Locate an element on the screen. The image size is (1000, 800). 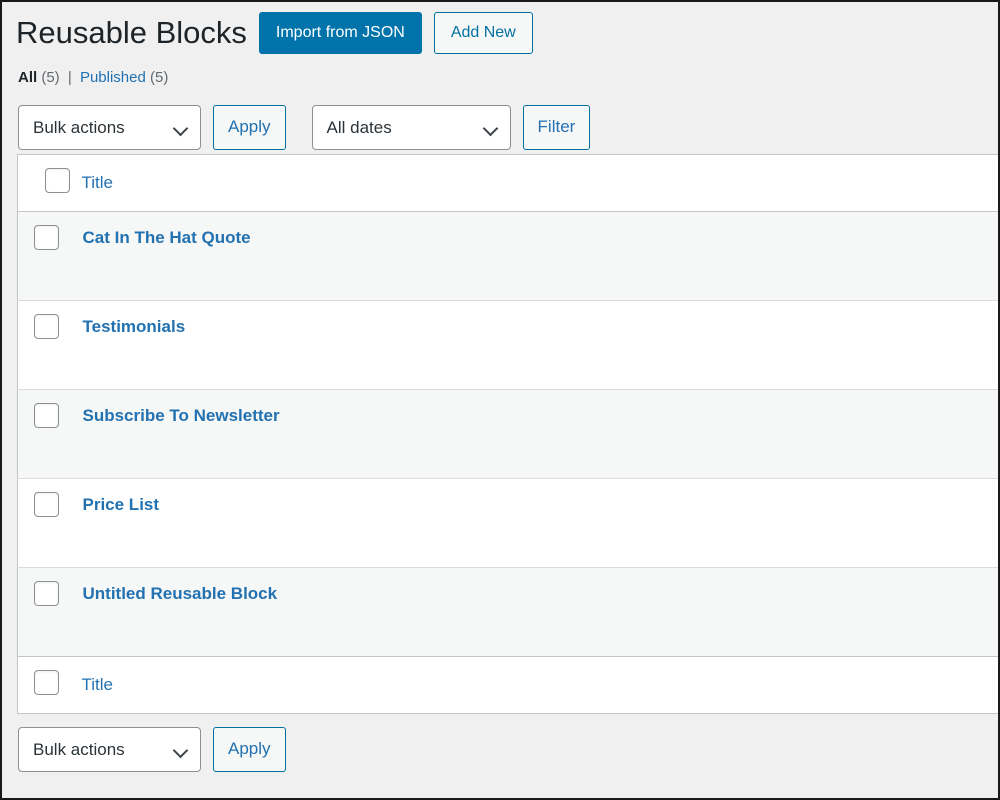
select-all-checkbox-top is located at coordinates (58, 180).